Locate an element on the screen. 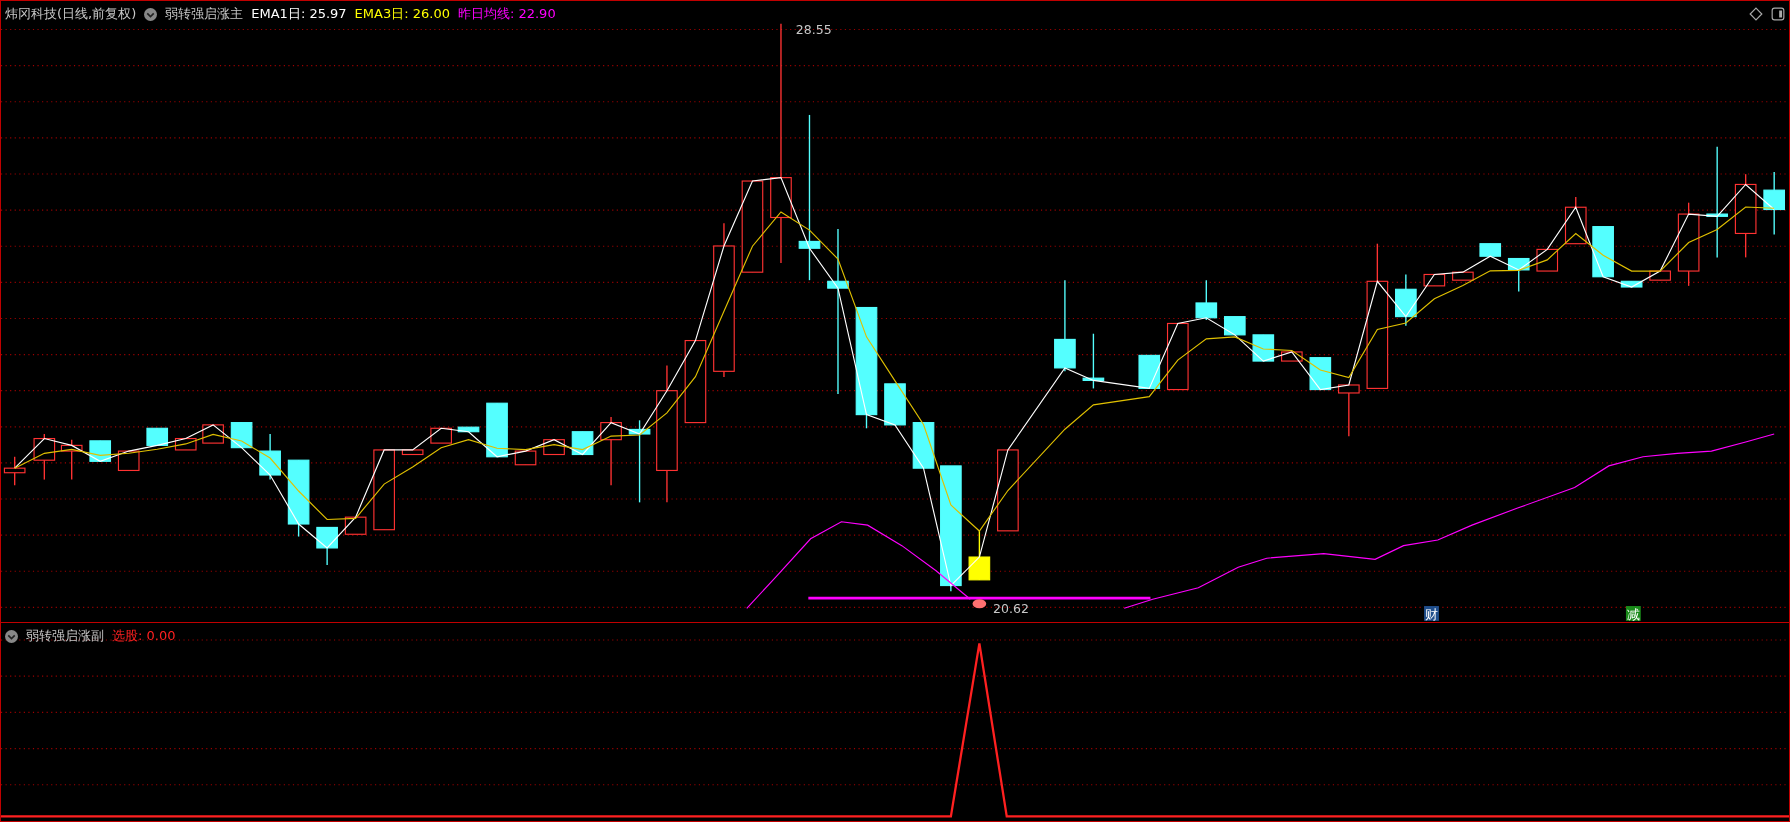 Image resolution: width=1790 pixels, height=822 pixels. panel-toggle-icon is located at coordinates (1778, 14).